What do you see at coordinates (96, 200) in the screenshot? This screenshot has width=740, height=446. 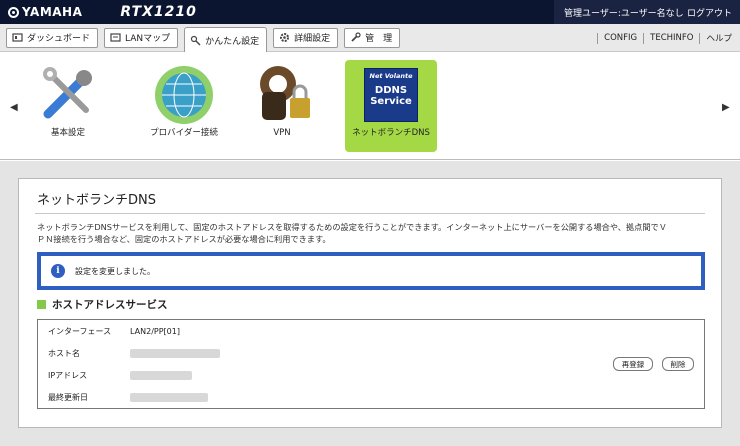 I see `page-title: ネットボランチDNS` at bounding box center [96, 200].